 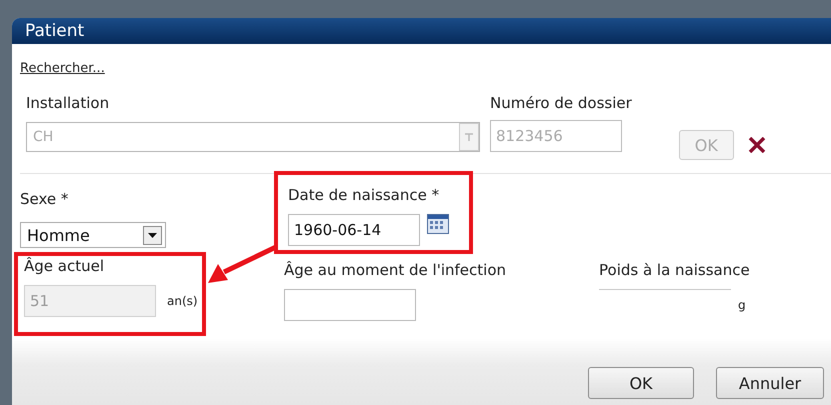 I want to click on field-label: Installation, so click(x=68, y=103).